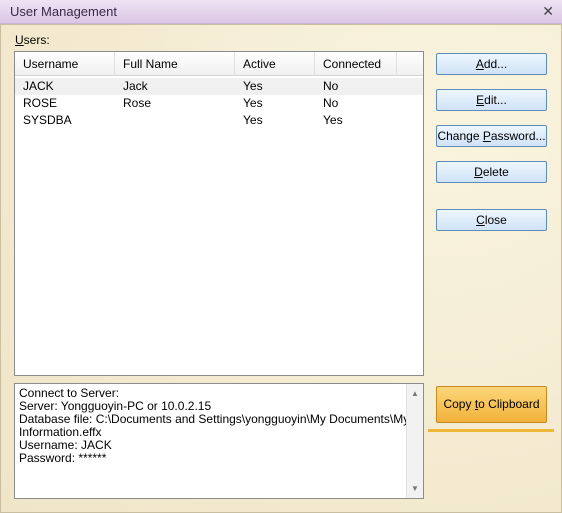 The height and width of the screenshot is (513, 562). What do you see at coordinates (219, 120) in the screenshot?
I see `table-row: SYSDBA Yes Yes` at bounding box center [219, 120].